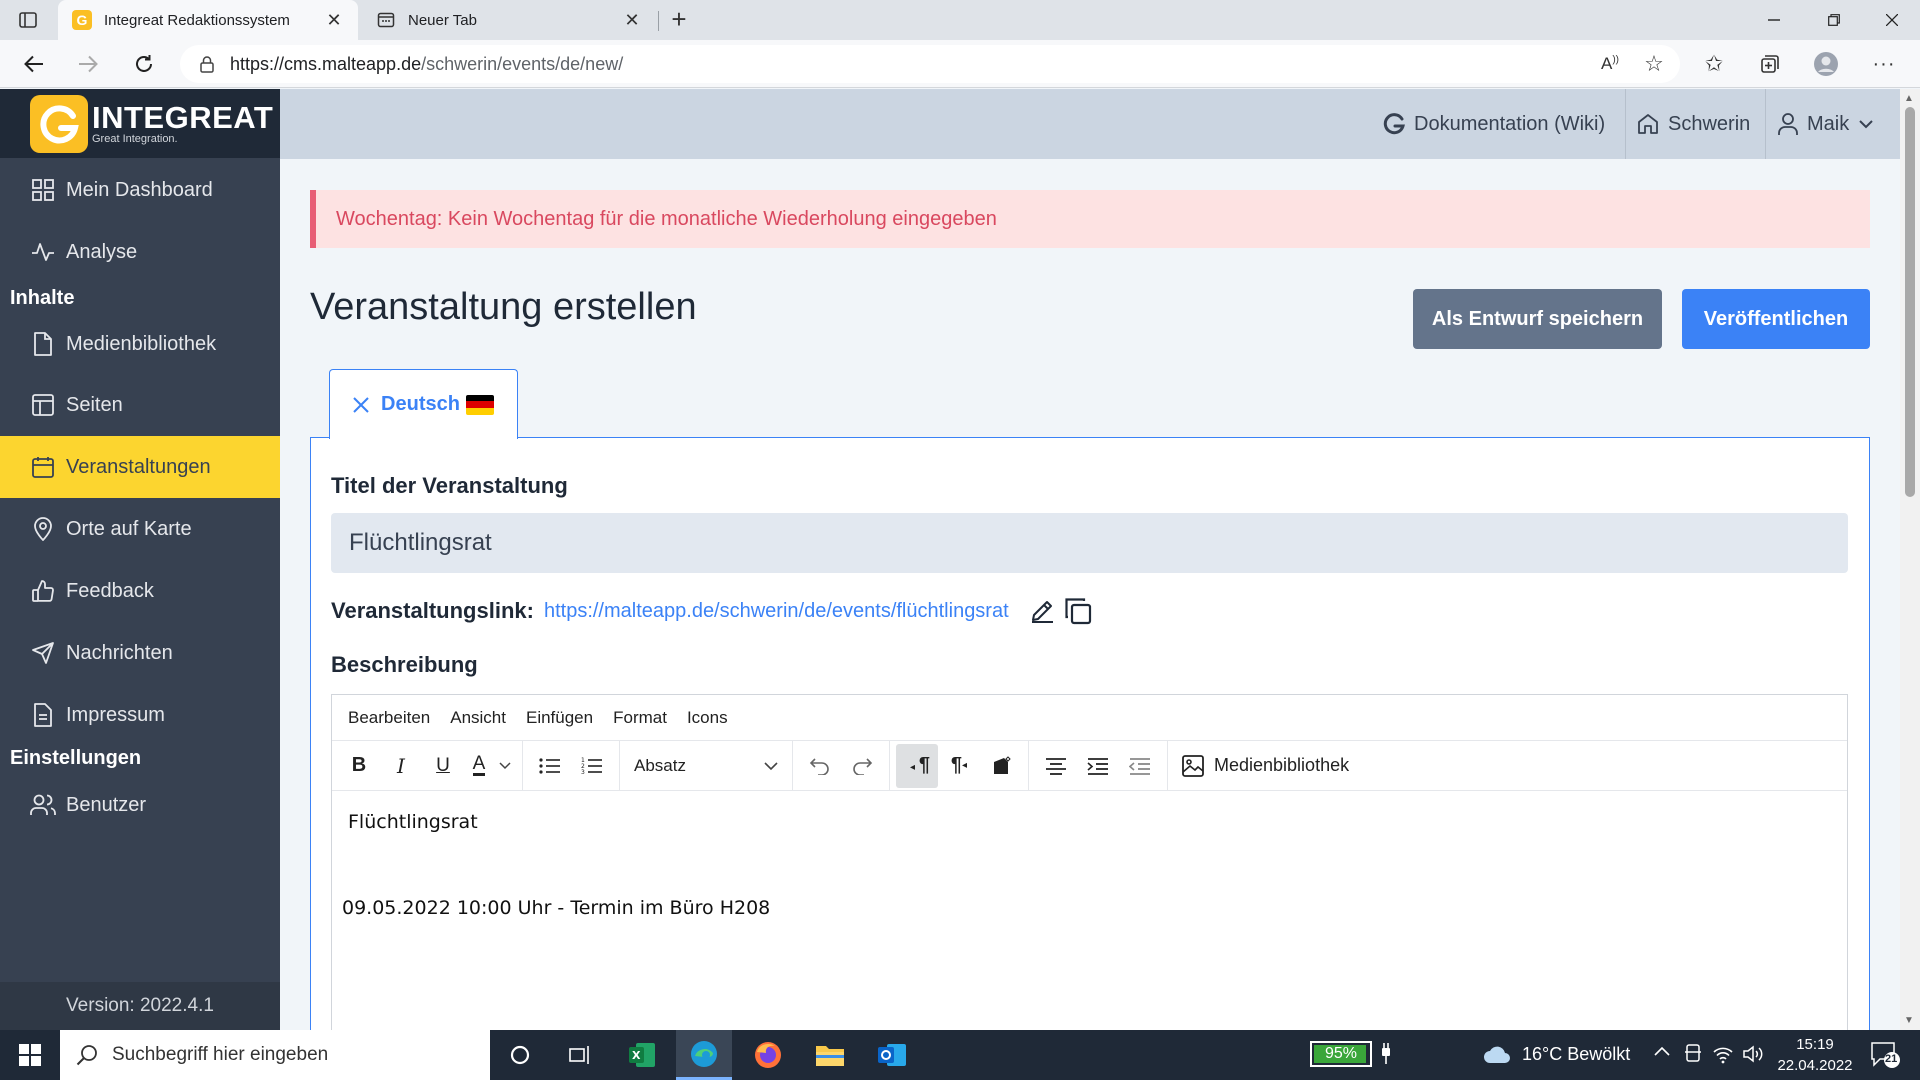  Describe the element at coordinates (1910, 559) in the screenshot. I see `page-scrollbar: ▲ ▼` at that location.